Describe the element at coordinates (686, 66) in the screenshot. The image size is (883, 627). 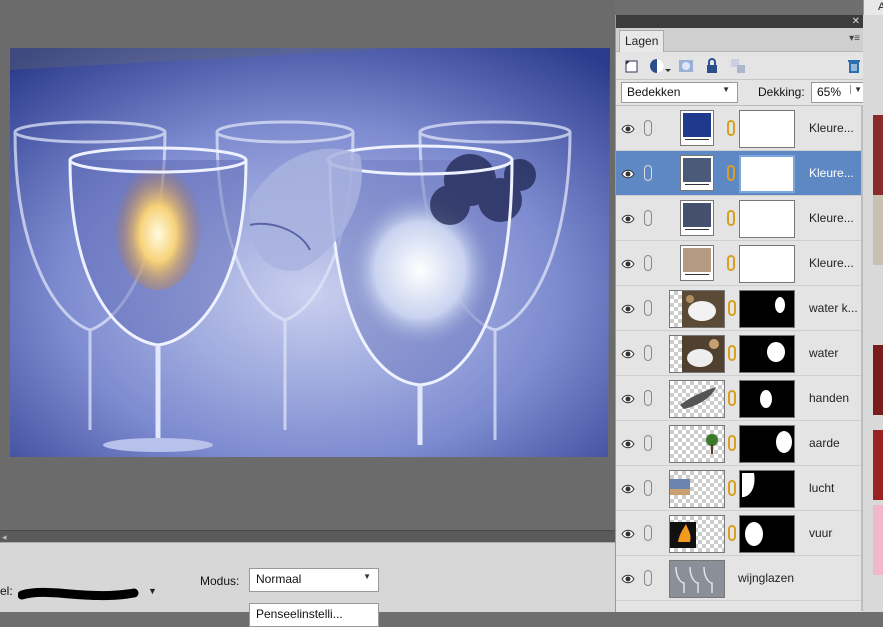
I see `layer-mask-icon` at that location.